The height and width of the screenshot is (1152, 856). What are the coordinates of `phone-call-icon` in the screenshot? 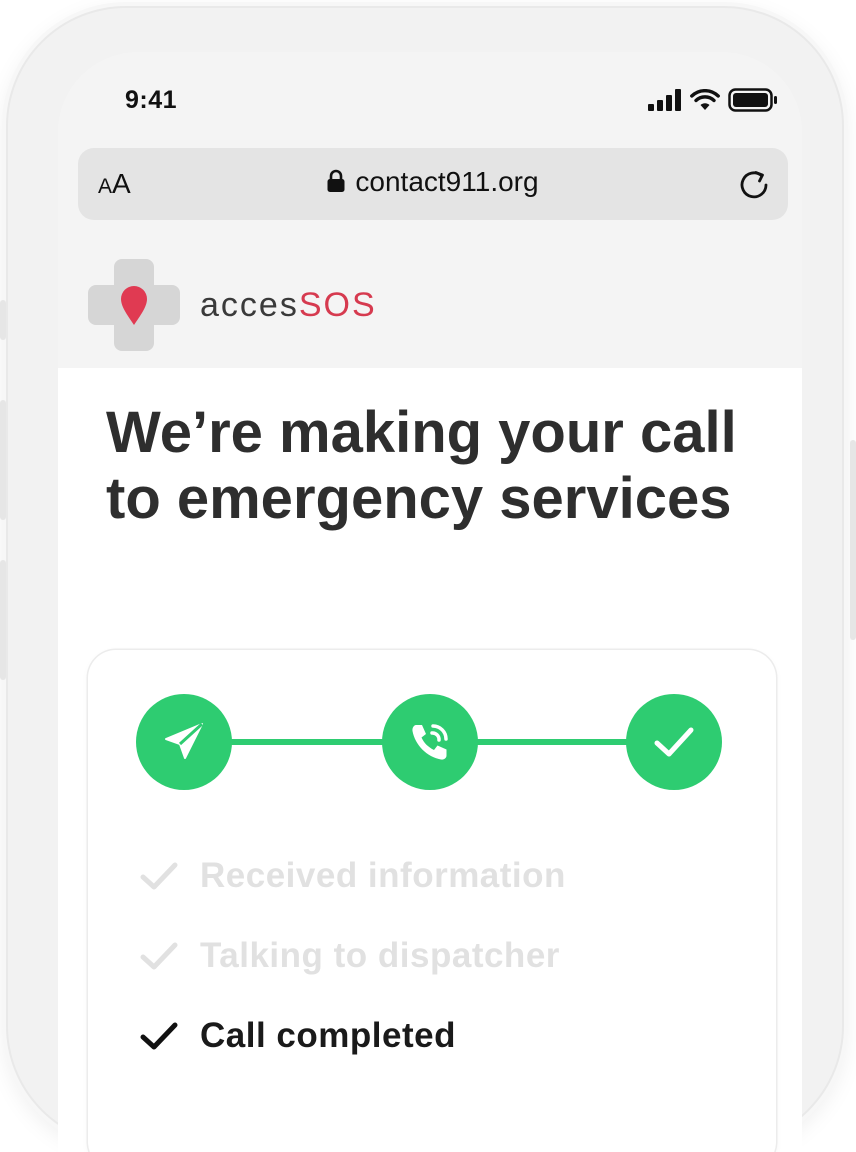 It's located at (430, 742).